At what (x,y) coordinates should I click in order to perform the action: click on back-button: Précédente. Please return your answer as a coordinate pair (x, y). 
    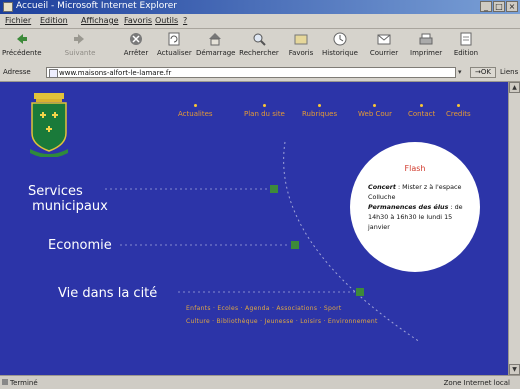
    Looking at the image, I should click on (22, 47).